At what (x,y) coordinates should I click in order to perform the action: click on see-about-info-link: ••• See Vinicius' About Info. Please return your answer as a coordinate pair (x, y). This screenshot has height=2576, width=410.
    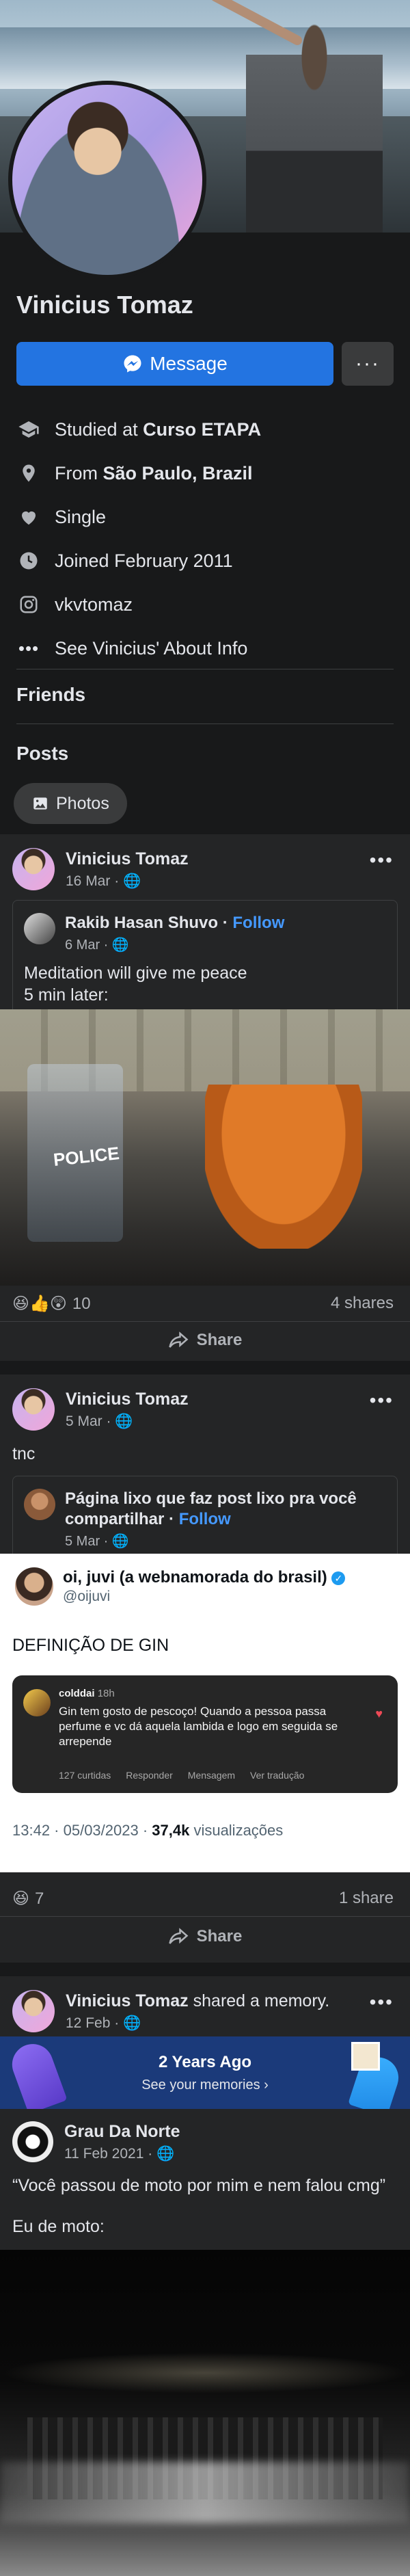
    Looking at the image, I should click on (205, 648).